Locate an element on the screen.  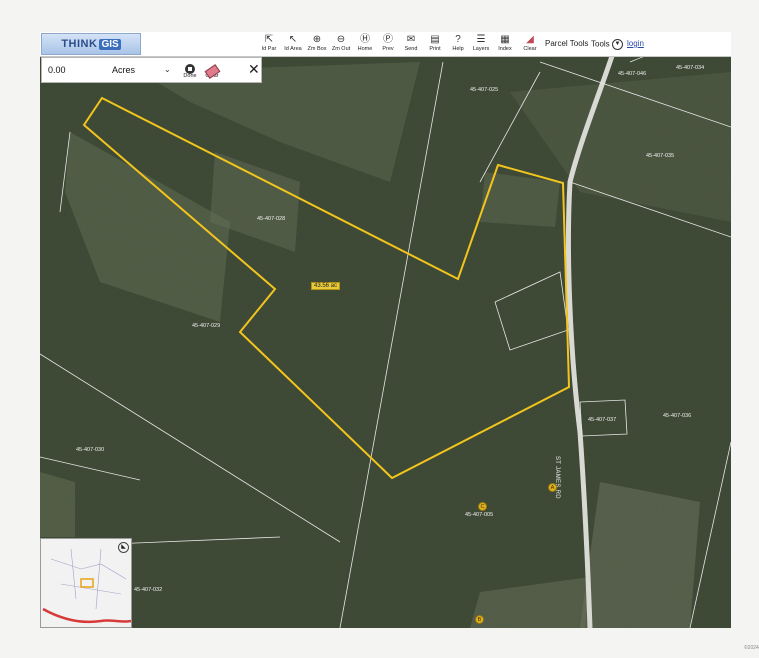
pointer-icon: ⇱ is located at coordinates (269, 39).